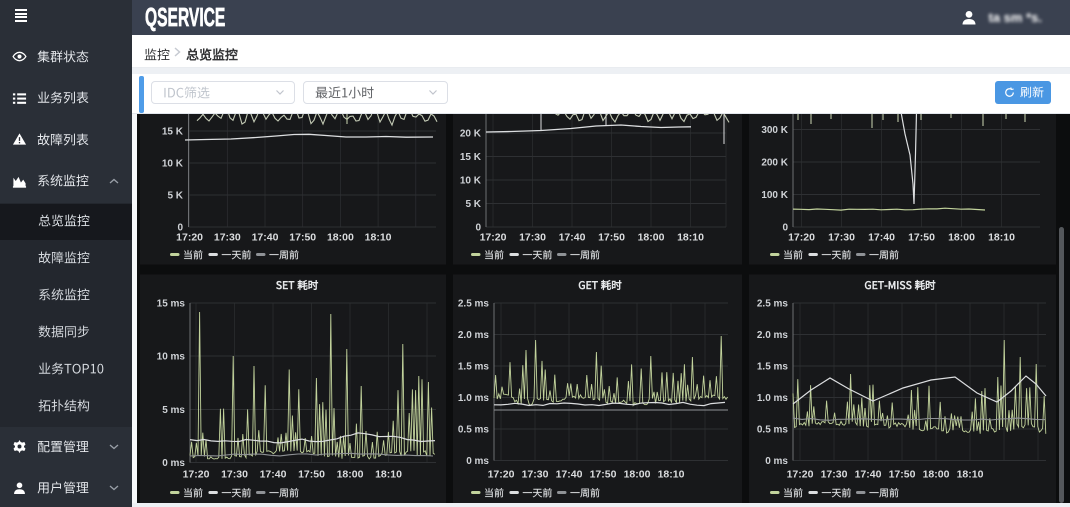 This screenshot has height=507, width=1070. I want to click on svg-text: 100 K, so click(774, 195).